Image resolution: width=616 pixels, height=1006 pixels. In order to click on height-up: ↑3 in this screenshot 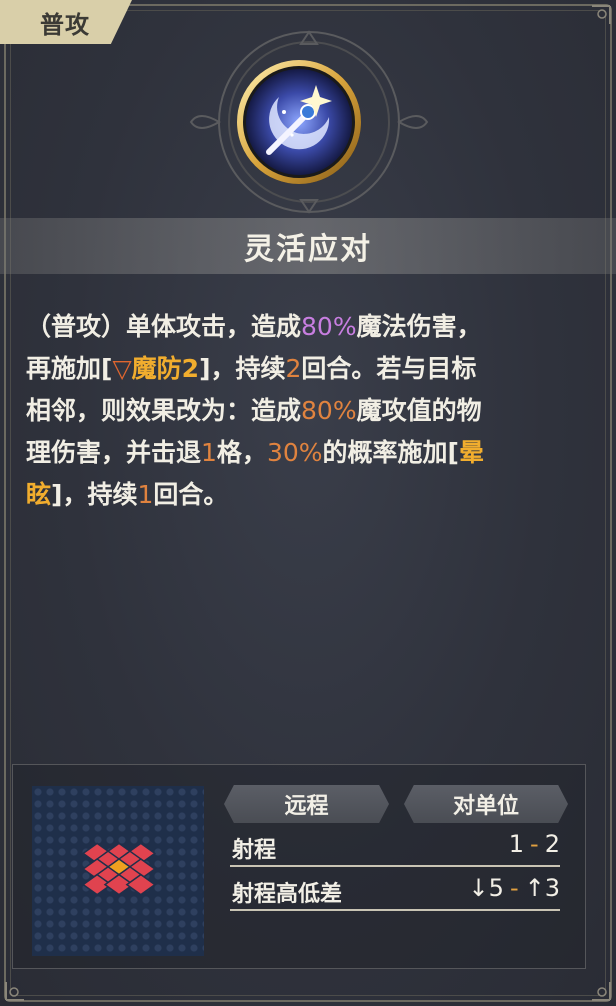, I will do `click(542, 888)`.